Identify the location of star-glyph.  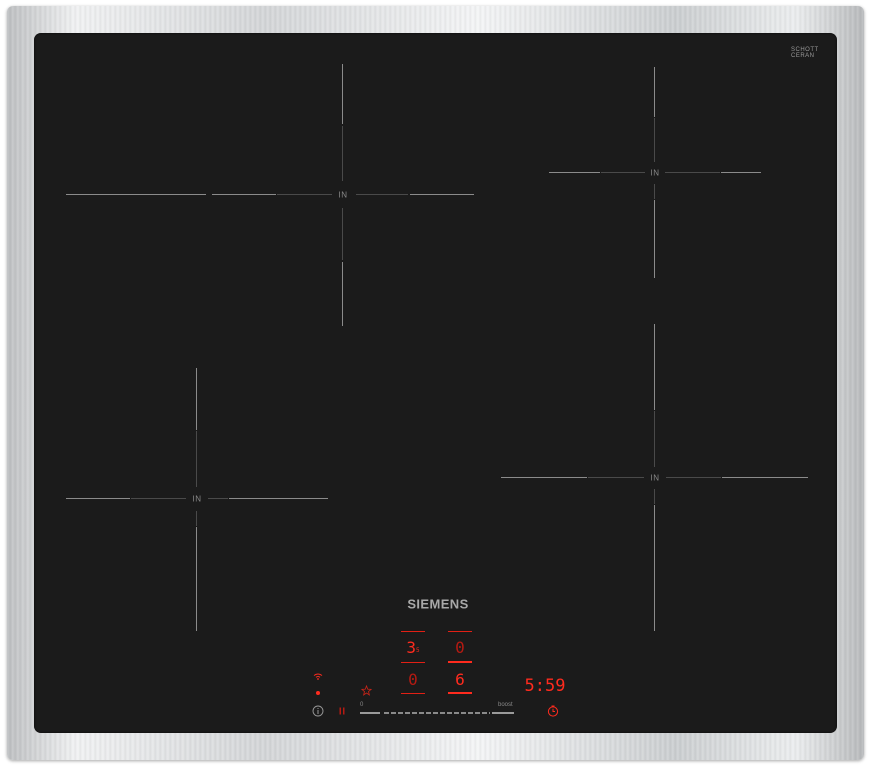
(366, 690).